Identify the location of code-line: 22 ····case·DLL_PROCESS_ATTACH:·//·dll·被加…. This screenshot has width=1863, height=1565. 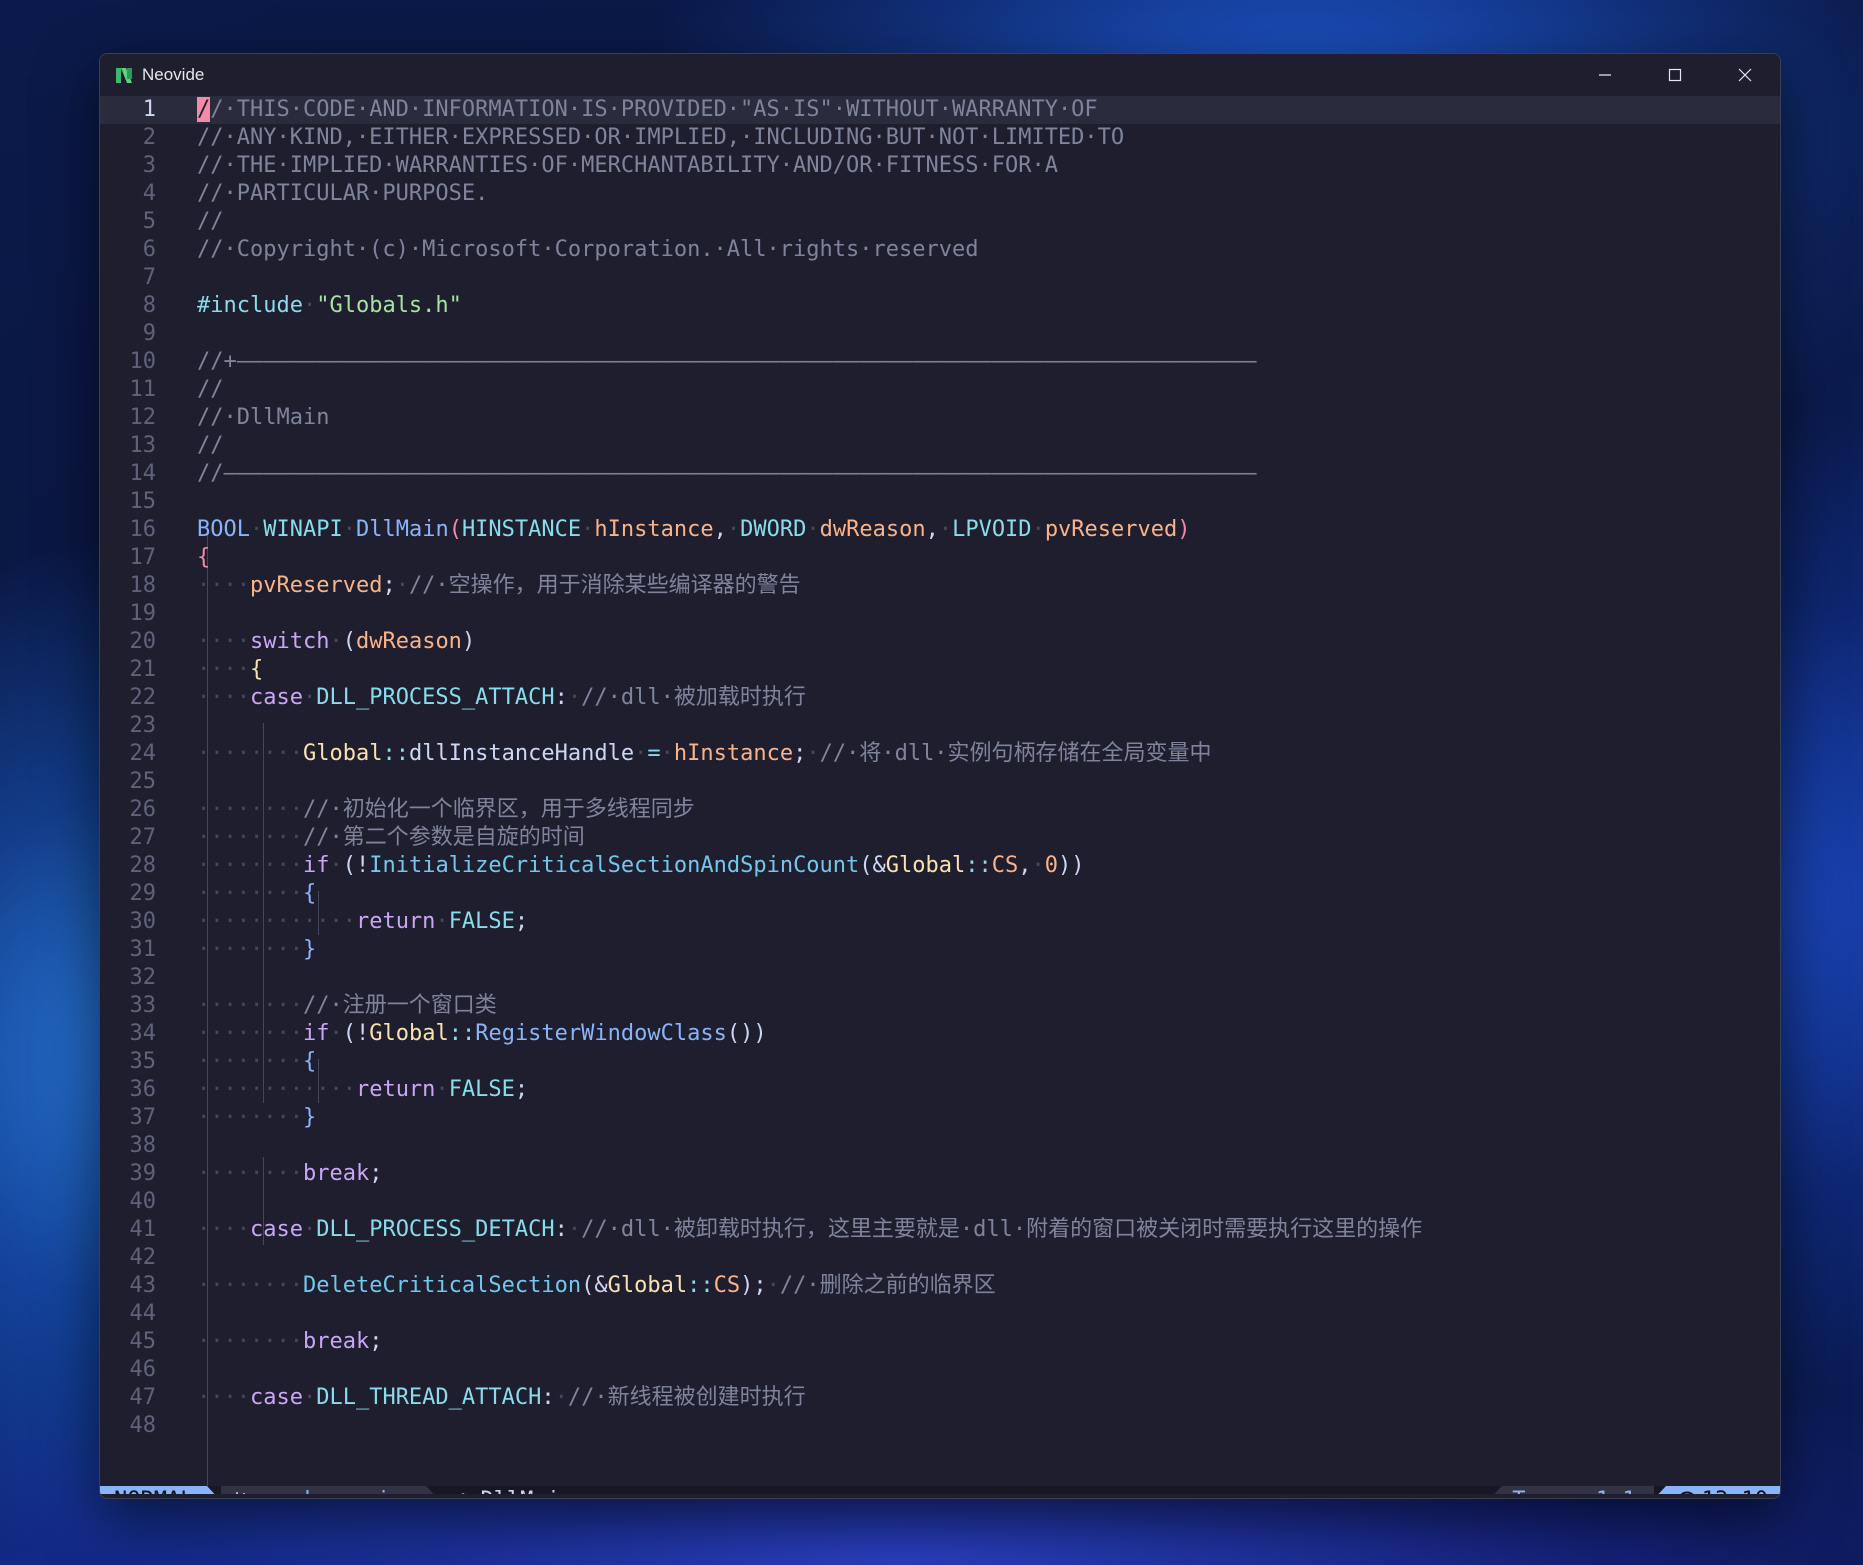
(940, 698).